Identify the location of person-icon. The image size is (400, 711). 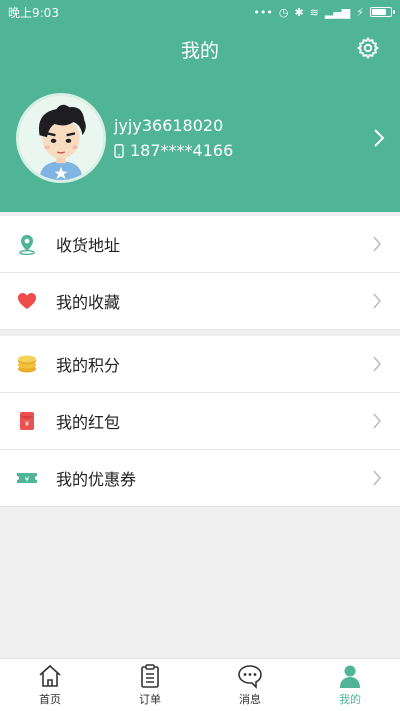
(350, 676).